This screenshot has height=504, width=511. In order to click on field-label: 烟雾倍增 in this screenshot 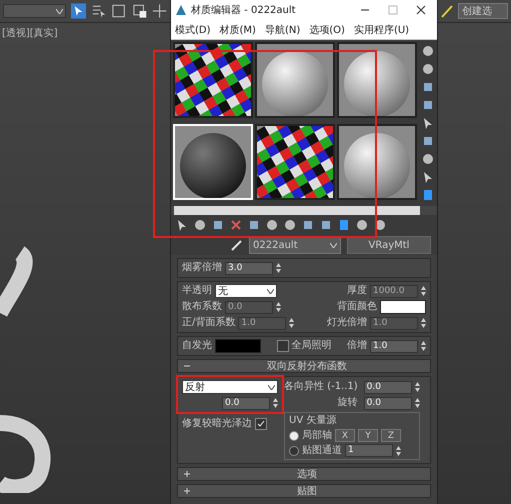, I will do `click(202, 268)`.